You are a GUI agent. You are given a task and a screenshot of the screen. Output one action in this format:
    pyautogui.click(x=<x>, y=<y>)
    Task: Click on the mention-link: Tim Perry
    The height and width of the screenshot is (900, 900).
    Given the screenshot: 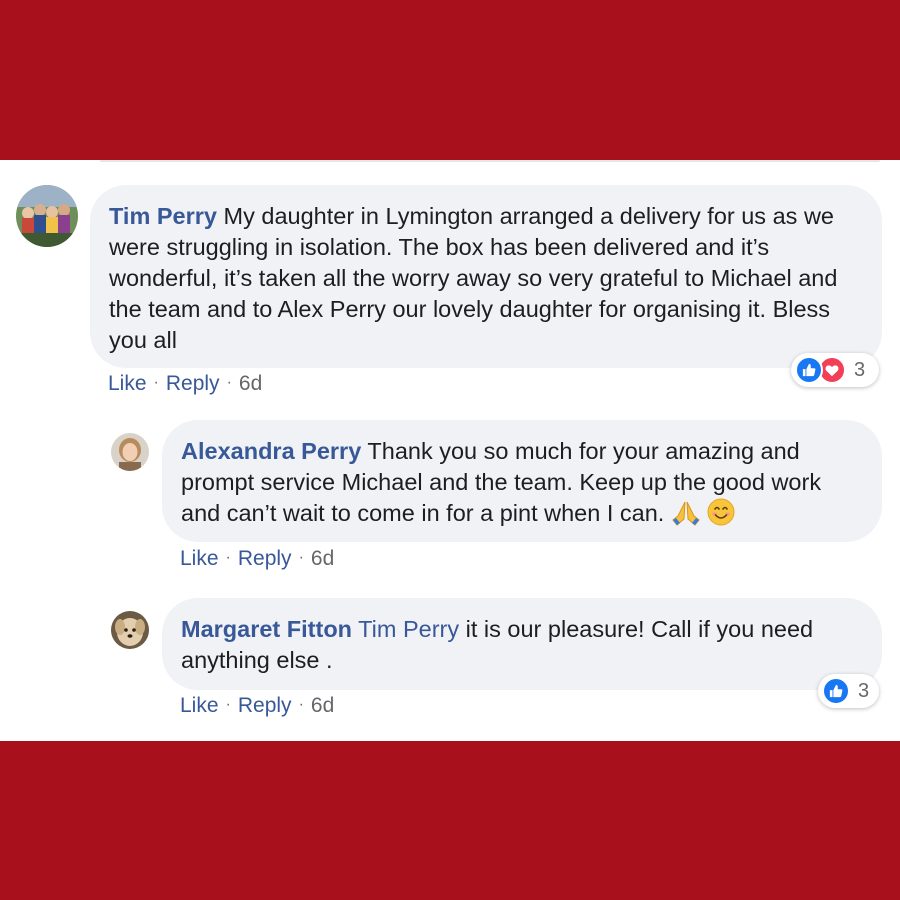 What is the action you would take?
    pyautogui.click(x=408, y=629)
    